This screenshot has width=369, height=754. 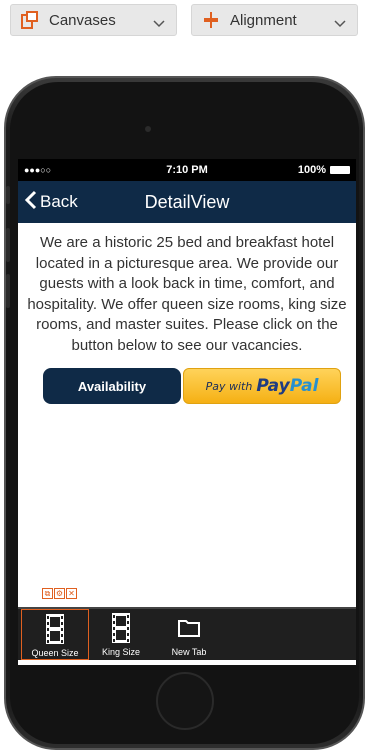 What do you see at coordinates (55, 653) in the screenshot?
I see `tab-label: Queen Size` at bounding box center [55, 653].